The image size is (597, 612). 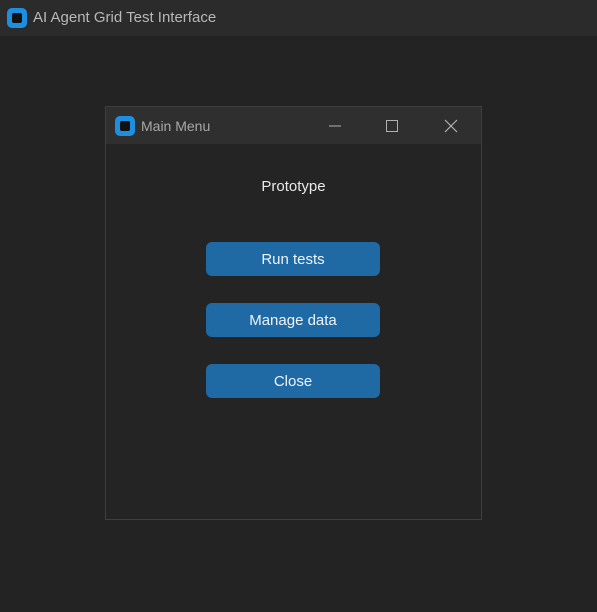 I want to click on app-logo-icon, so click(x=17, y=18).